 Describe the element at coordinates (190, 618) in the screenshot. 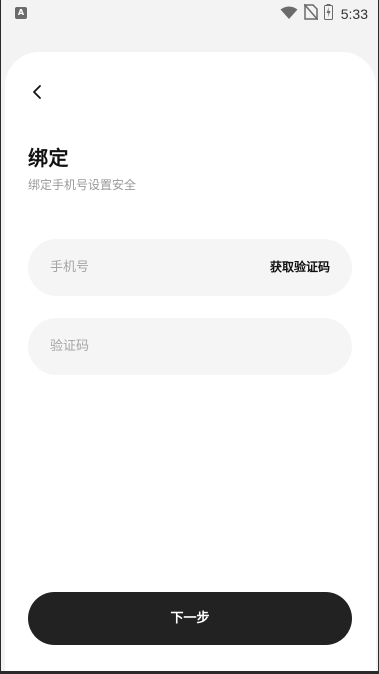

I see `next-button: 下一步` at that location.